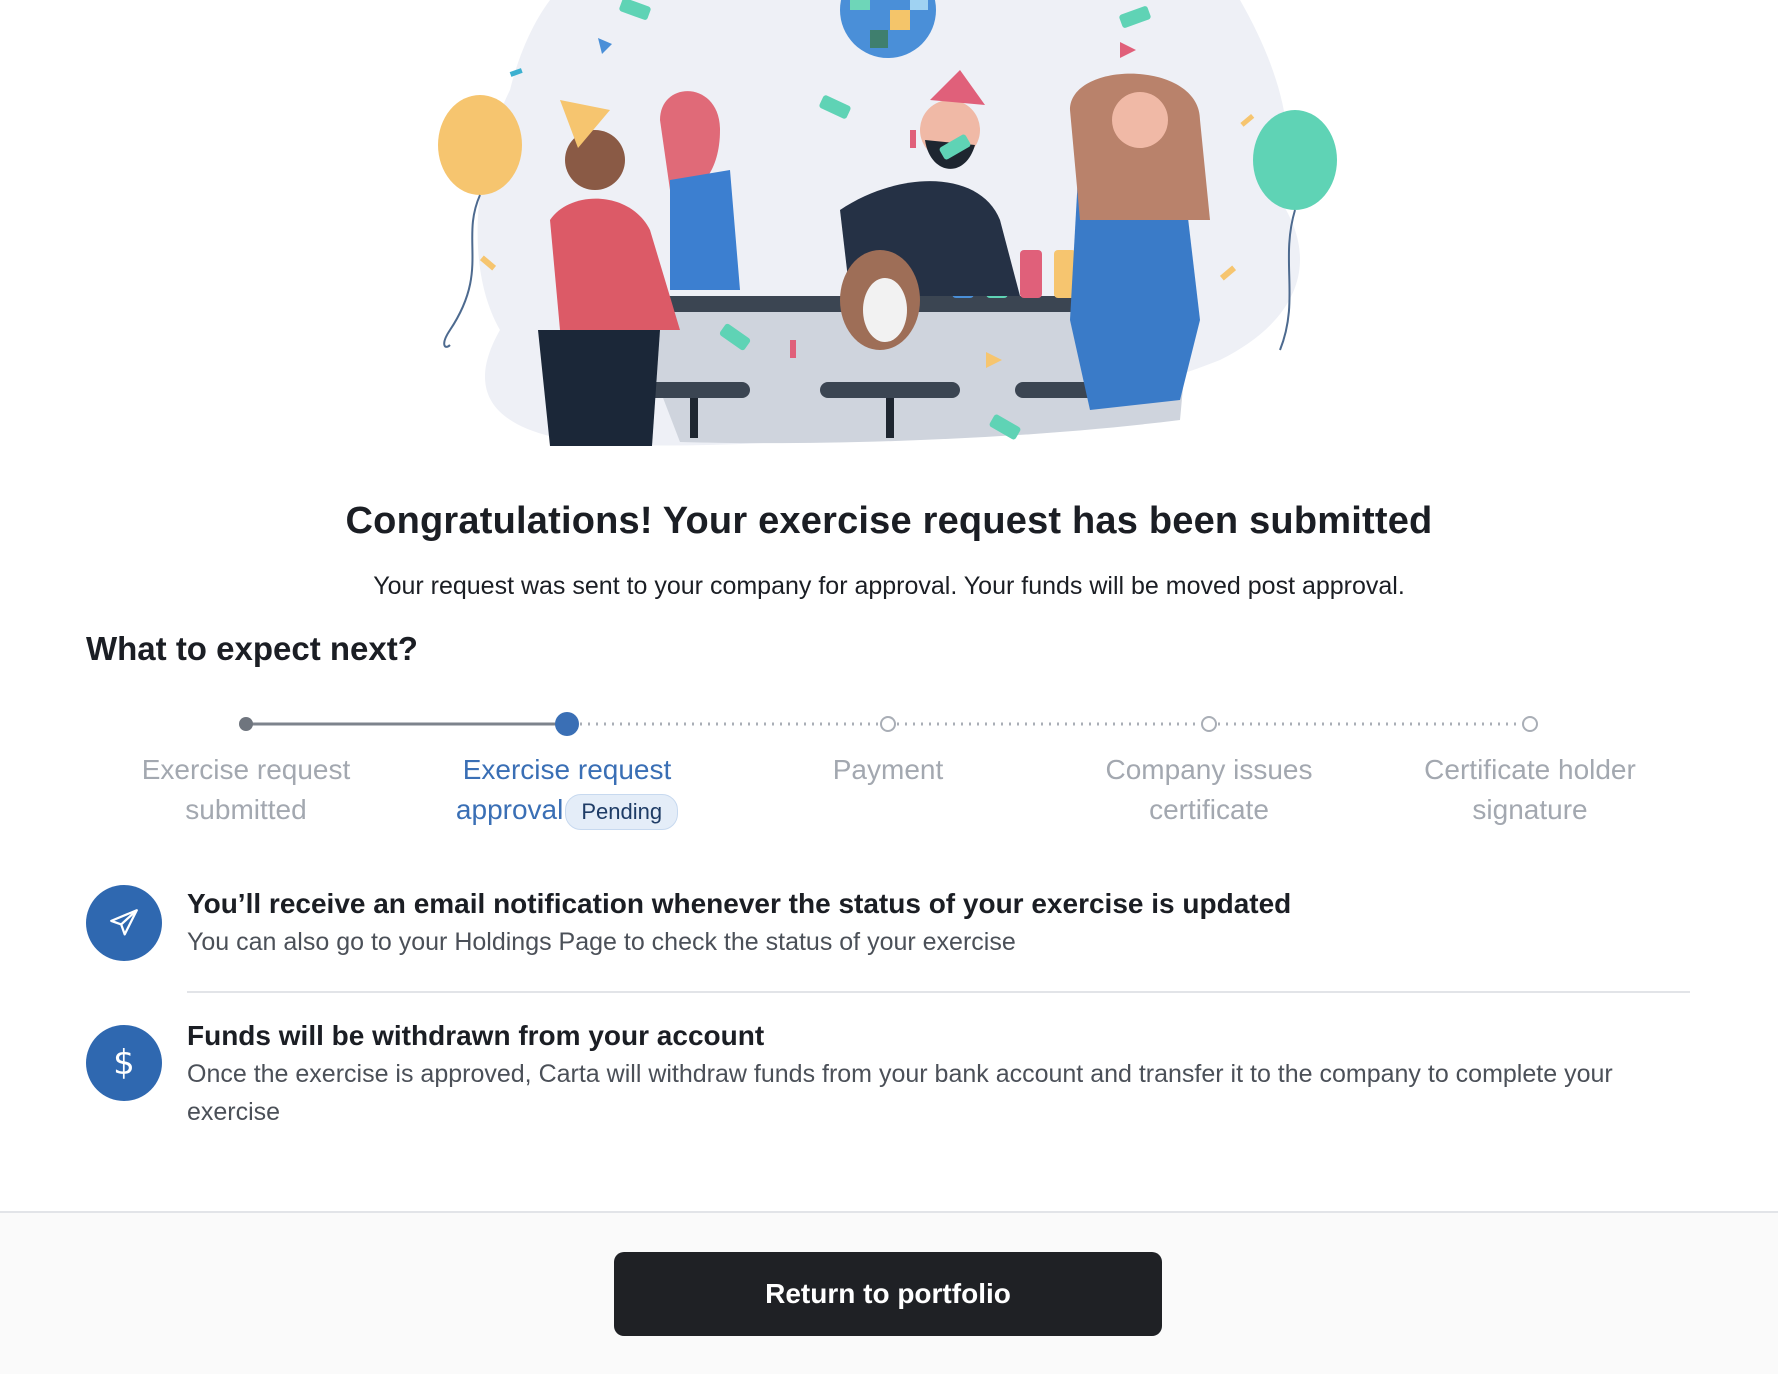 The image size is (1778, 1374). I want to click on next-steps-heading: What to expect next?, so click(252, 648).